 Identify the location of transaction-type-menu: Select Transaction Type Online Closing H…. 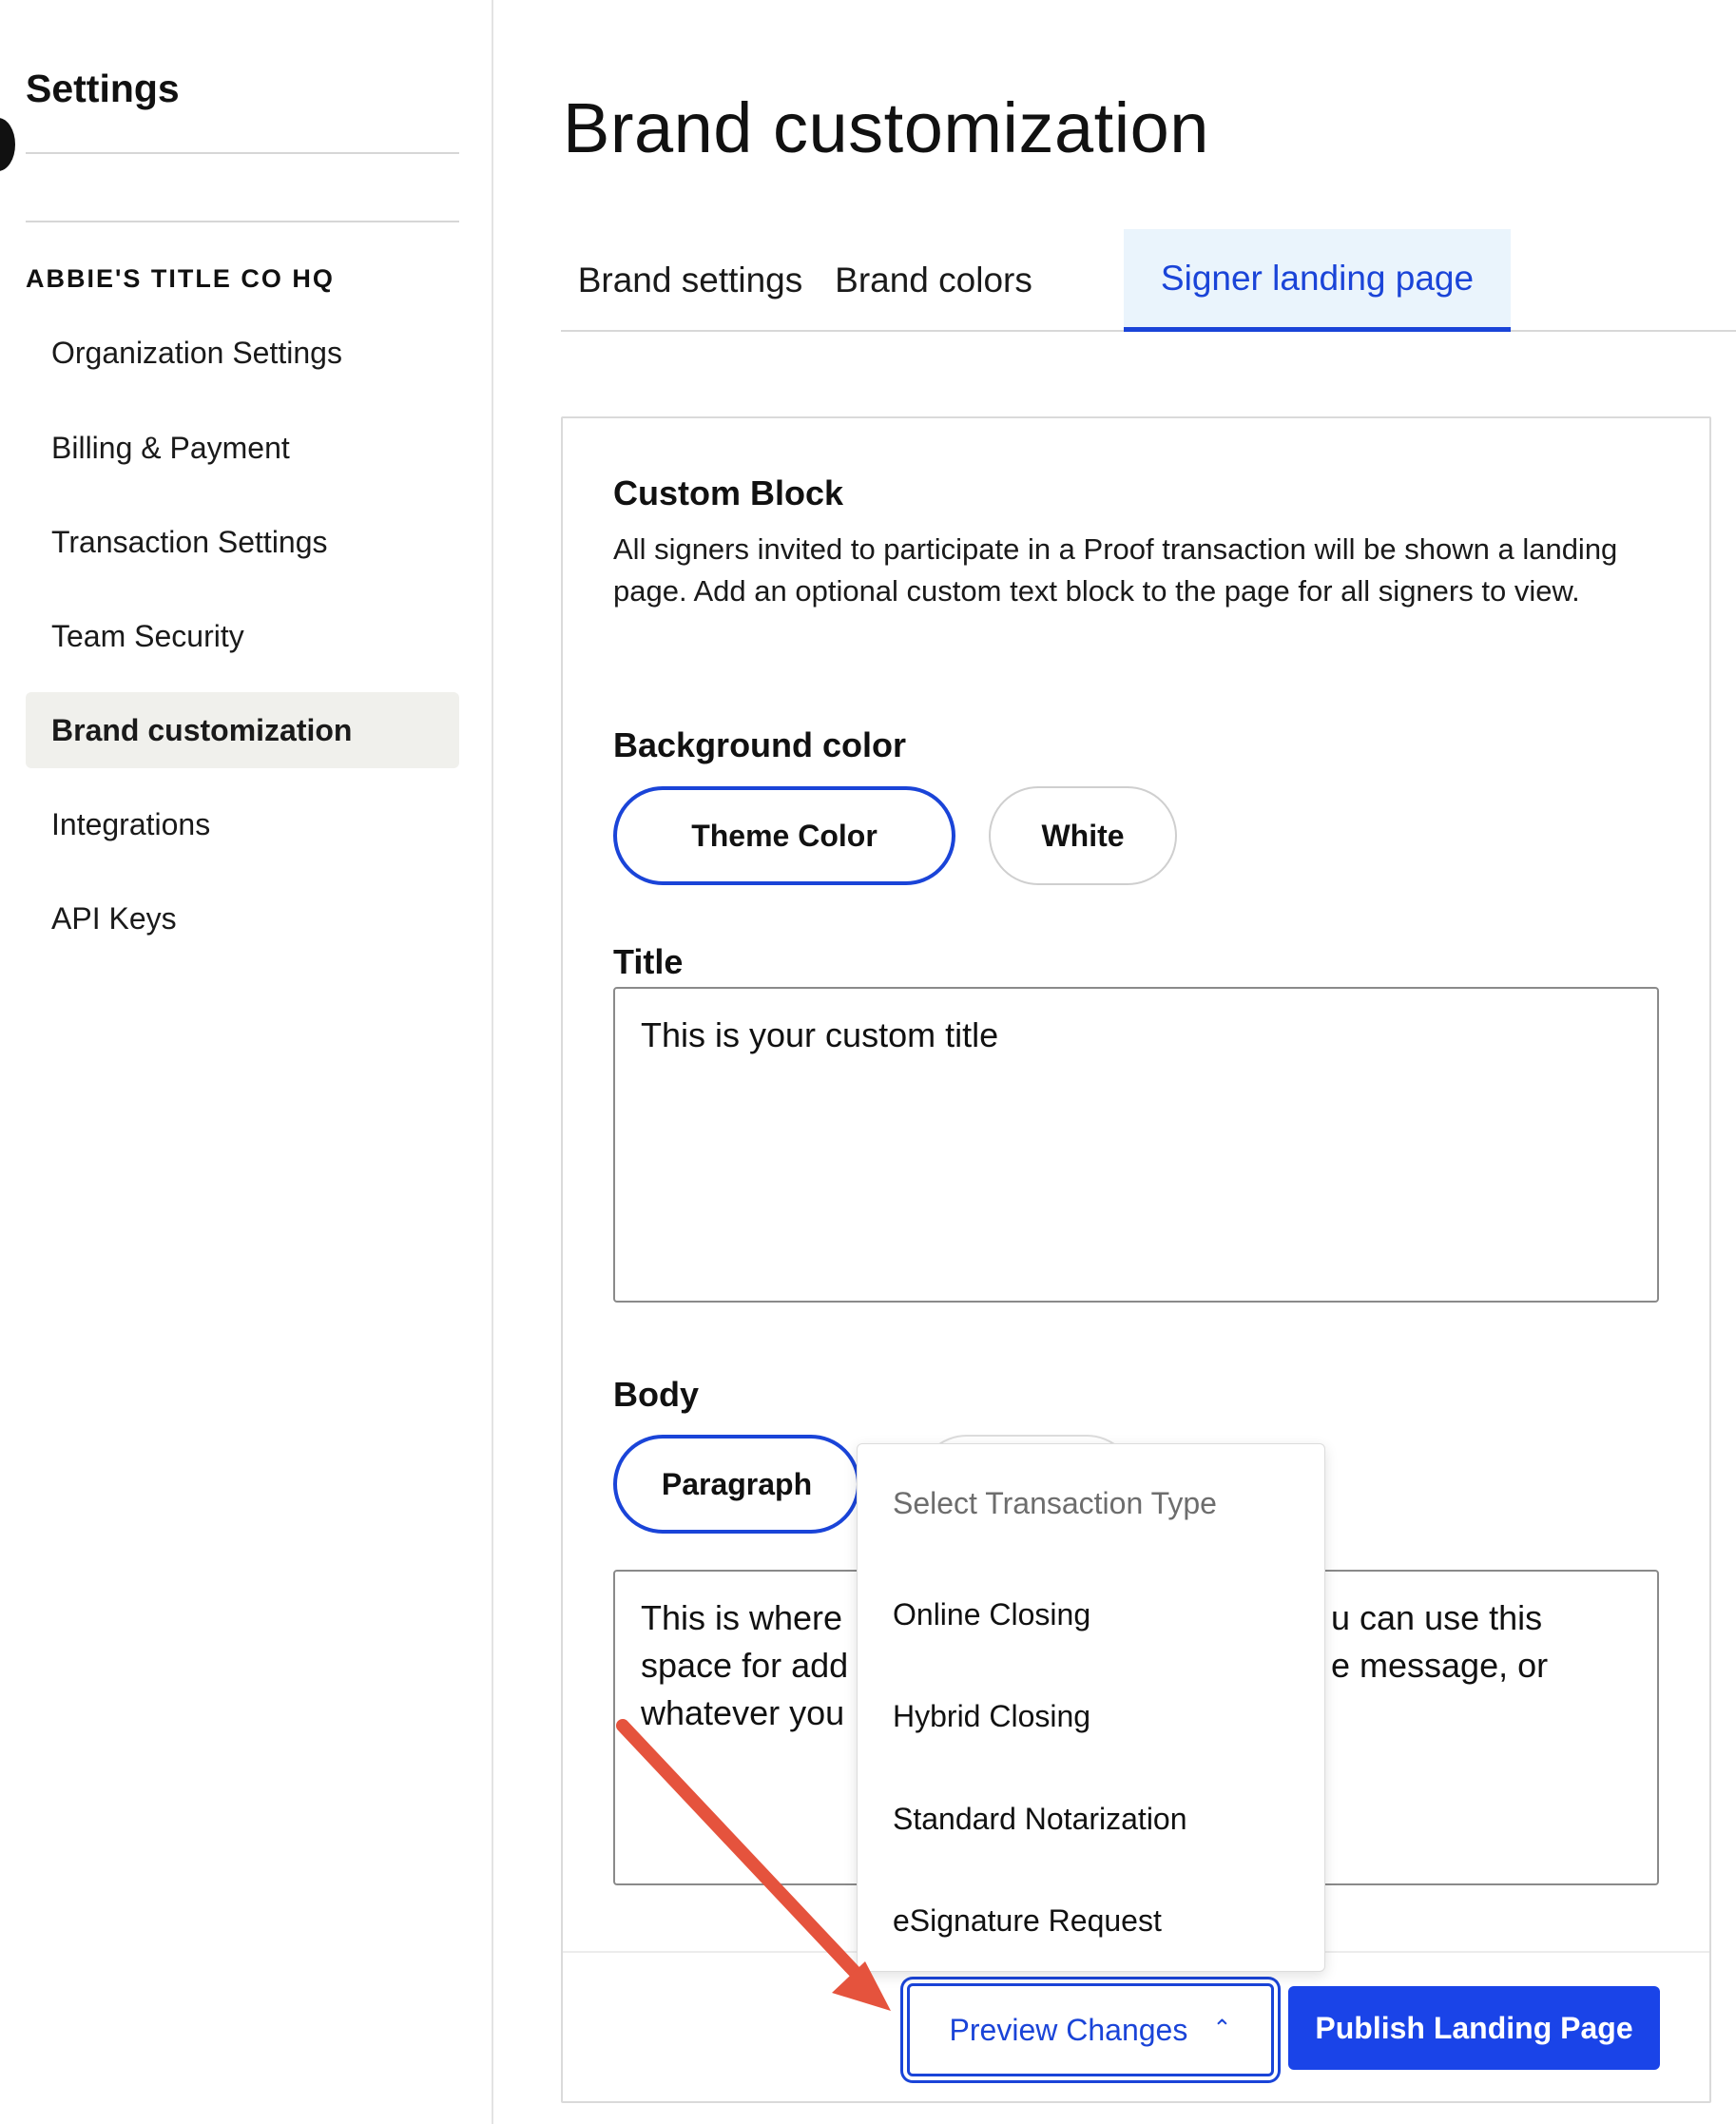
(1091, 1707).